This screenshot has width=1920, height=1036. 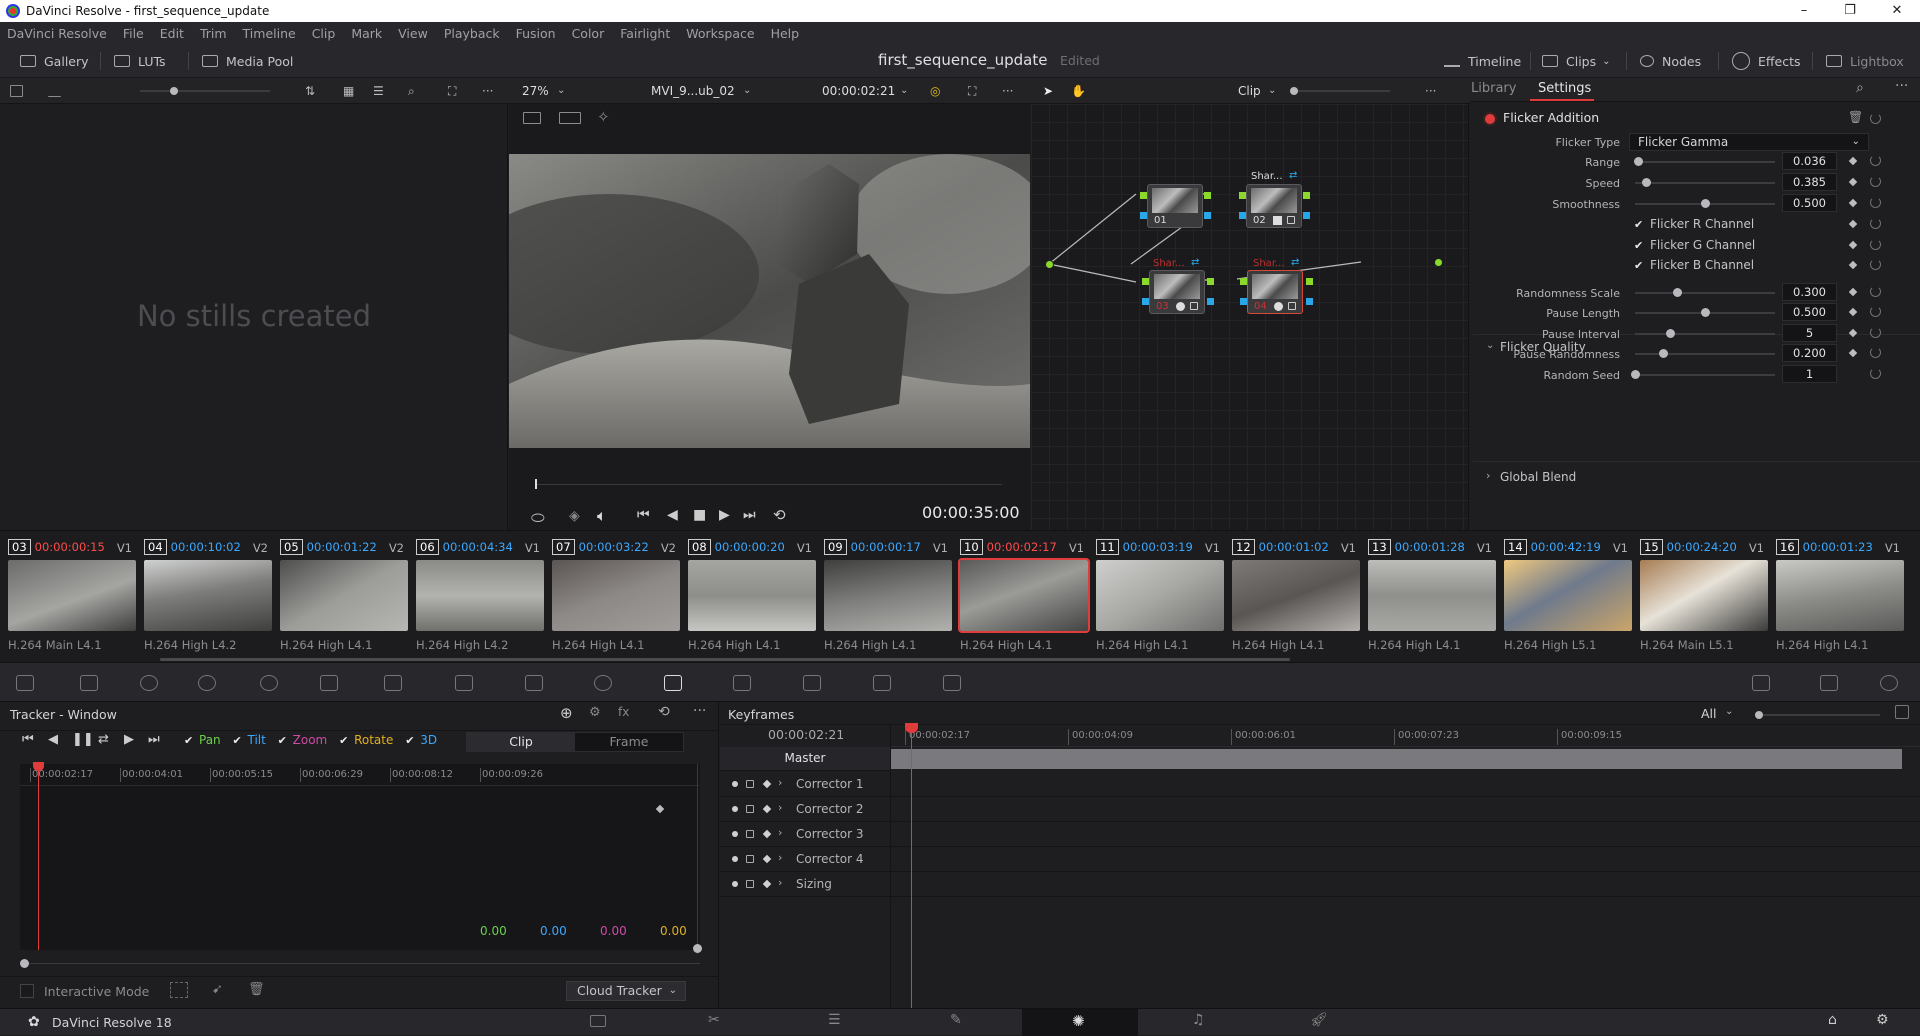 I want to click on slider-knob, so click(x=1677, y=292).